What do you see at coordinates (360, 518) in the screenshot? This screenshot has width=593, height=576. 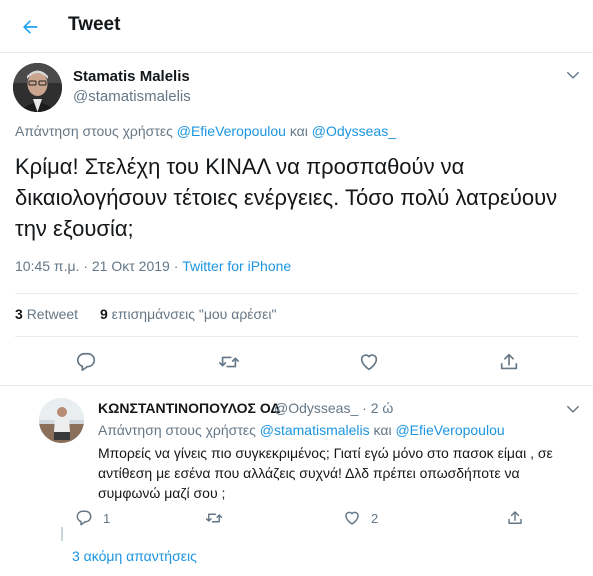 I see `reply-like-button: 2` at bounding box center [360, 518].